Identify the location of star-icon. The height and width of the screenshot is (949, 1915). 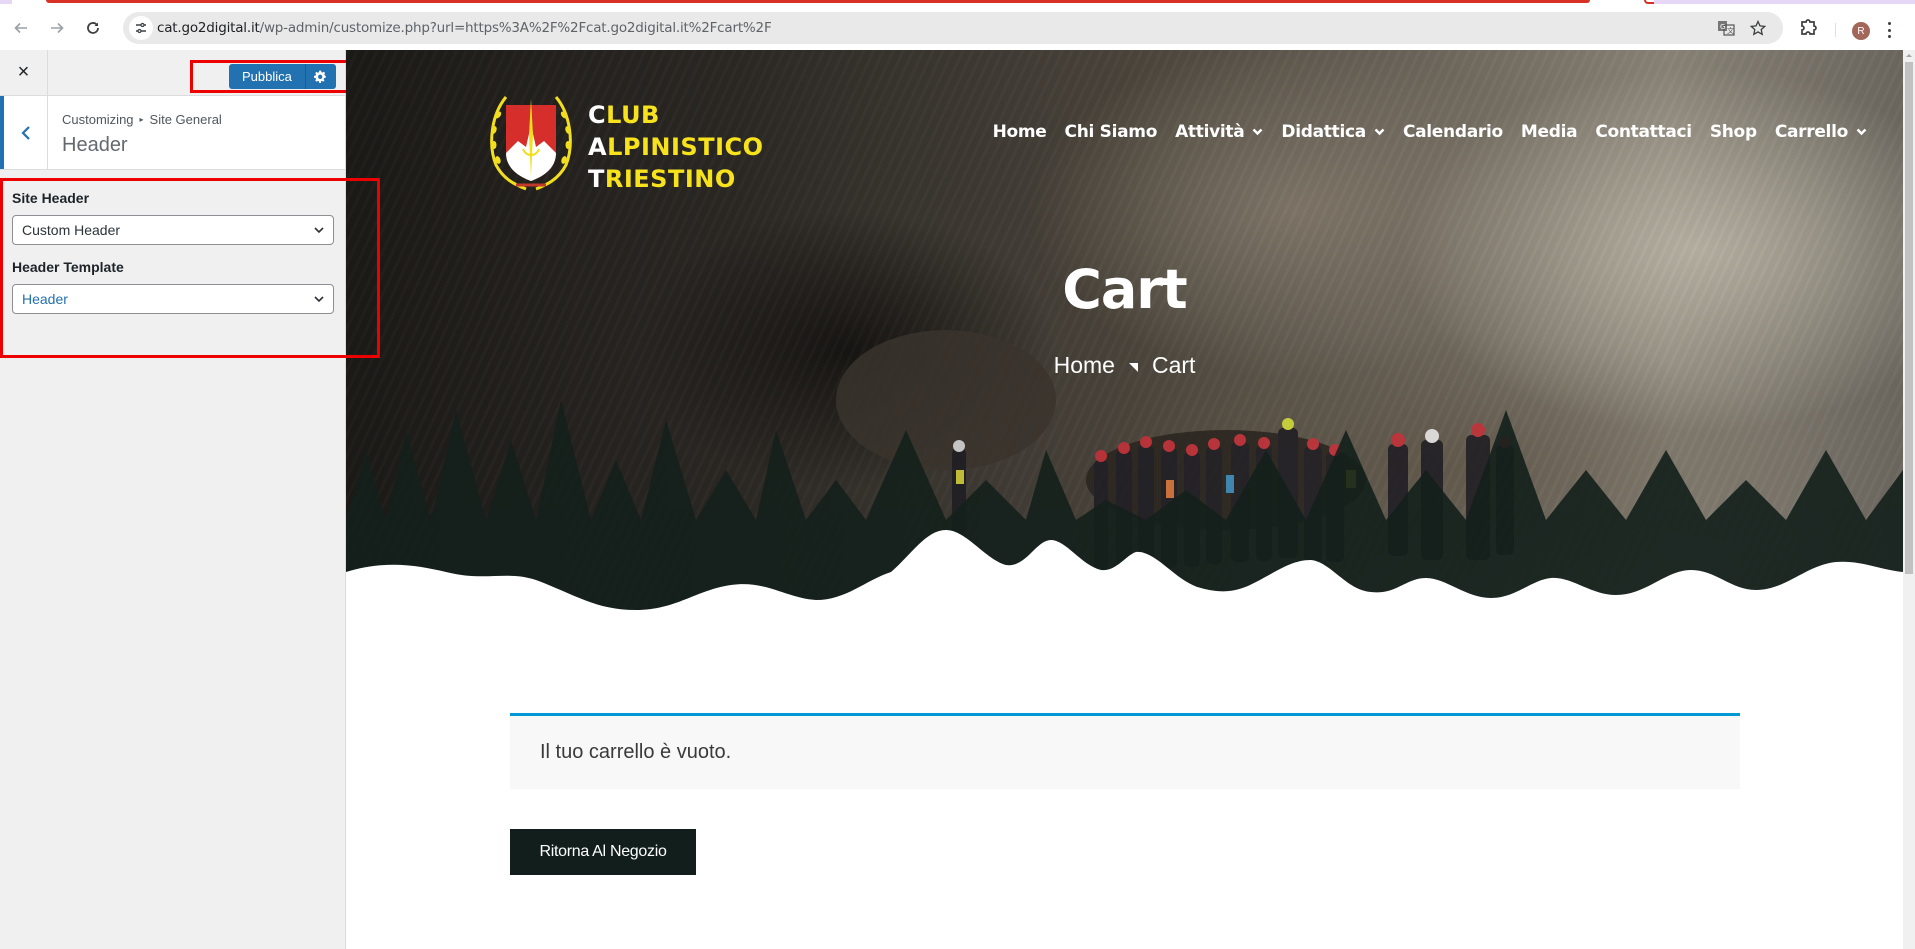
(1758, 28).